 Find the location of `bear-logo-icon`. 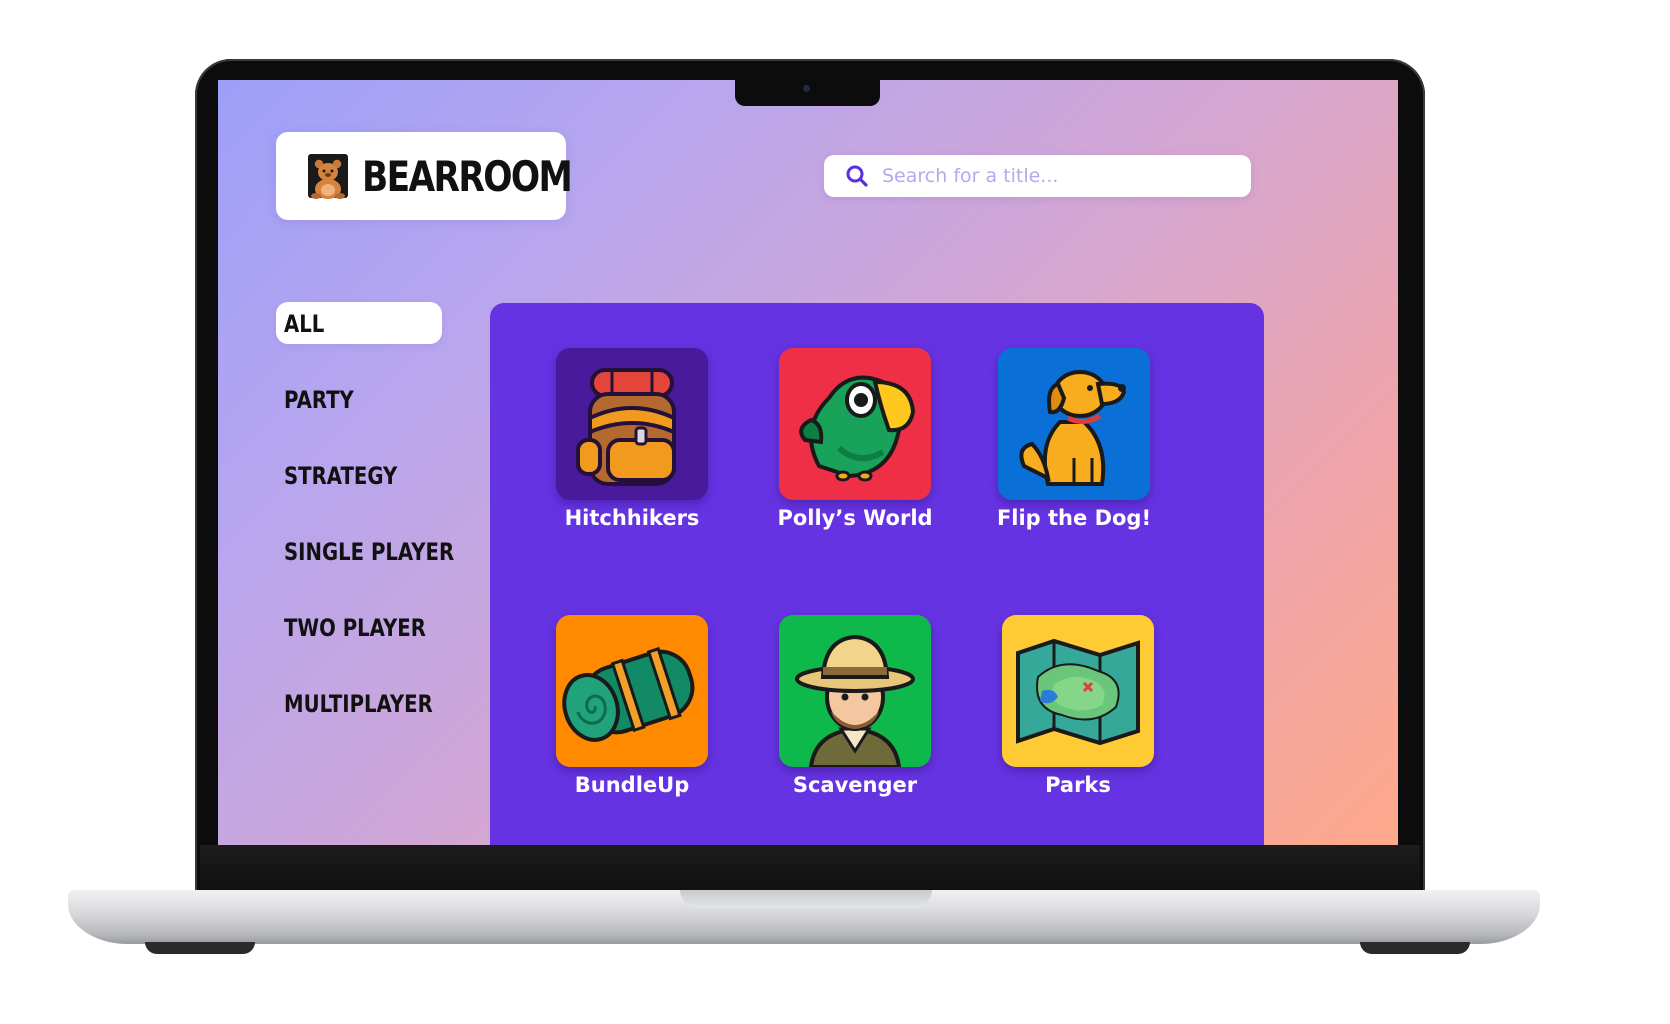

bear-logo-icon is located at coordinates (328, 176).